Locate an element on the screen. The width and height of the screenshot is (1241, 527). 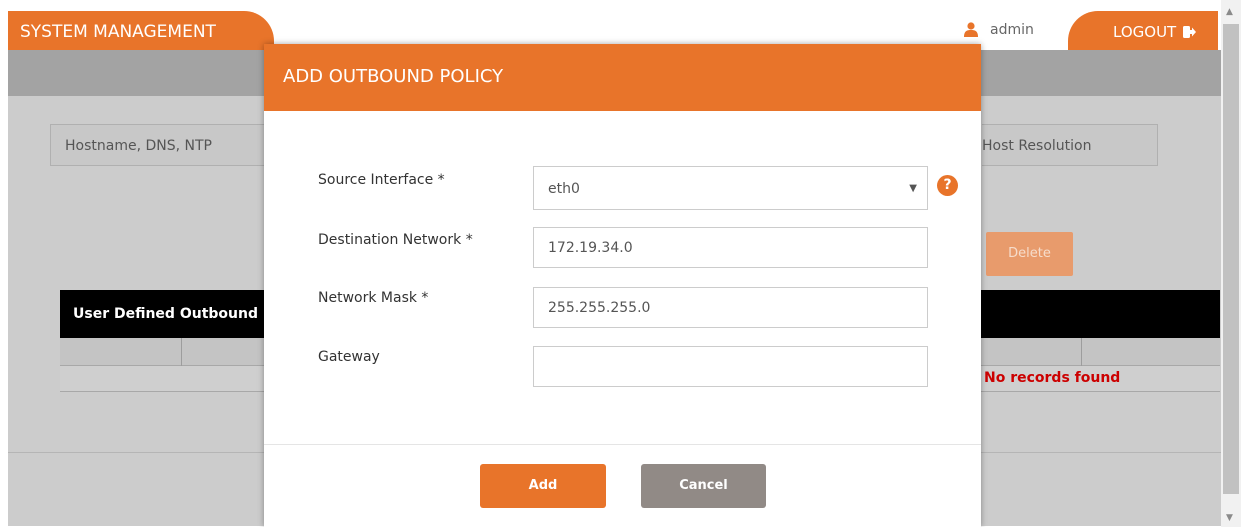
scroll-up-icon: ▲ is located at coordinates (1229, 12).